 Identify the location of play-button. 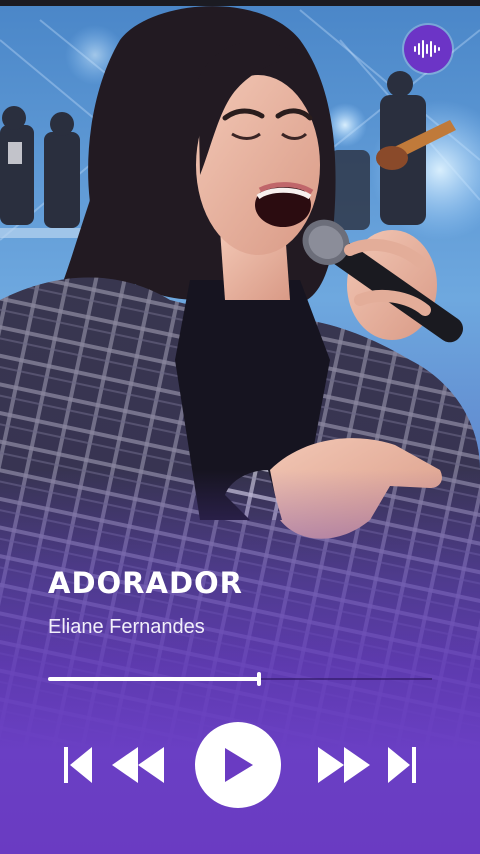
(238, 765).